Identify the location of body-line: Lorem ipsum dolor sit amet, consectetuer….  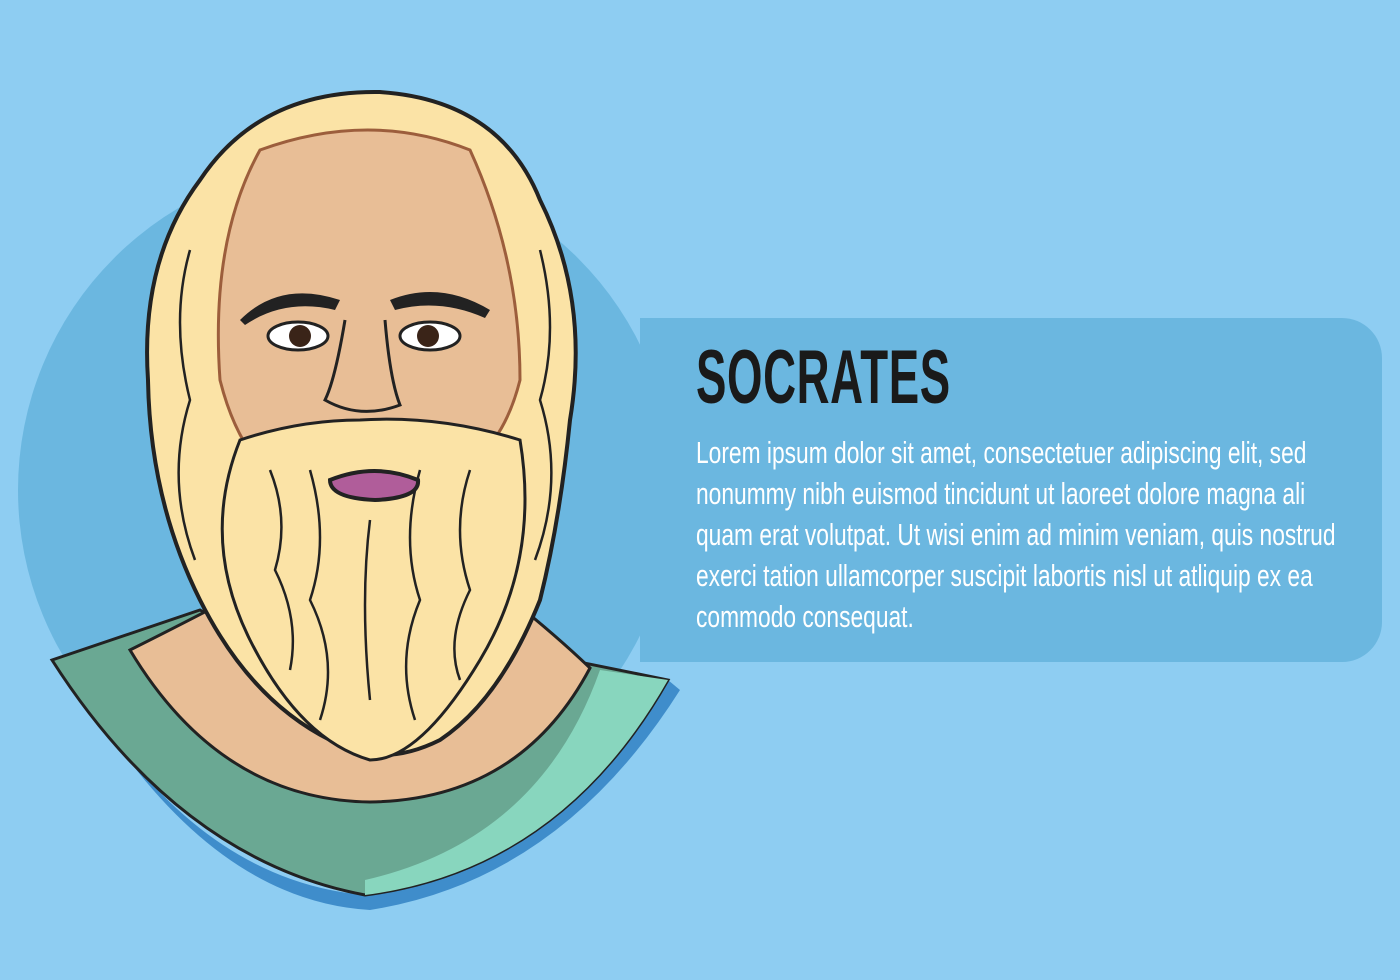
(1001, 452).